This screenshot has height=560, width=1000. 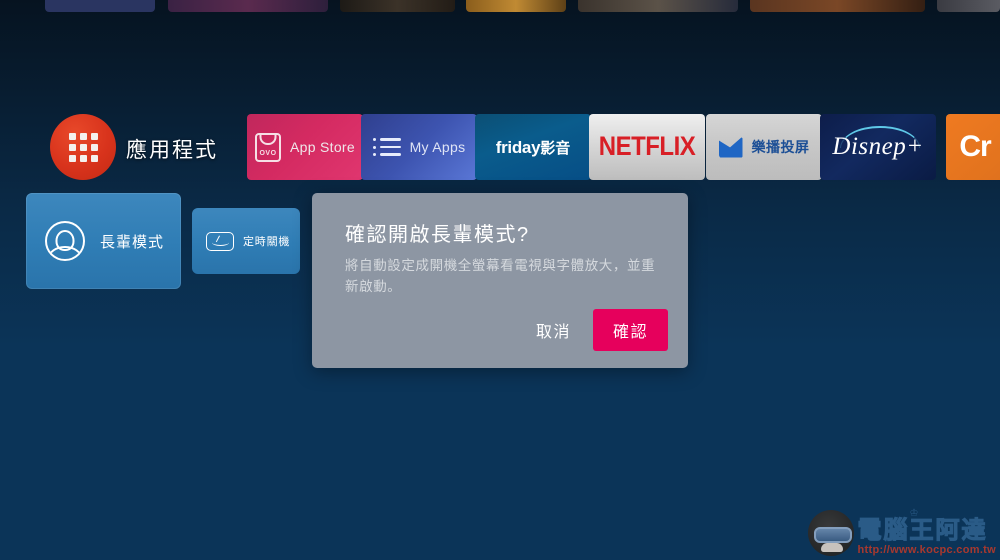 I want to click on bullet-list-icon, so click(x=386, y=147).